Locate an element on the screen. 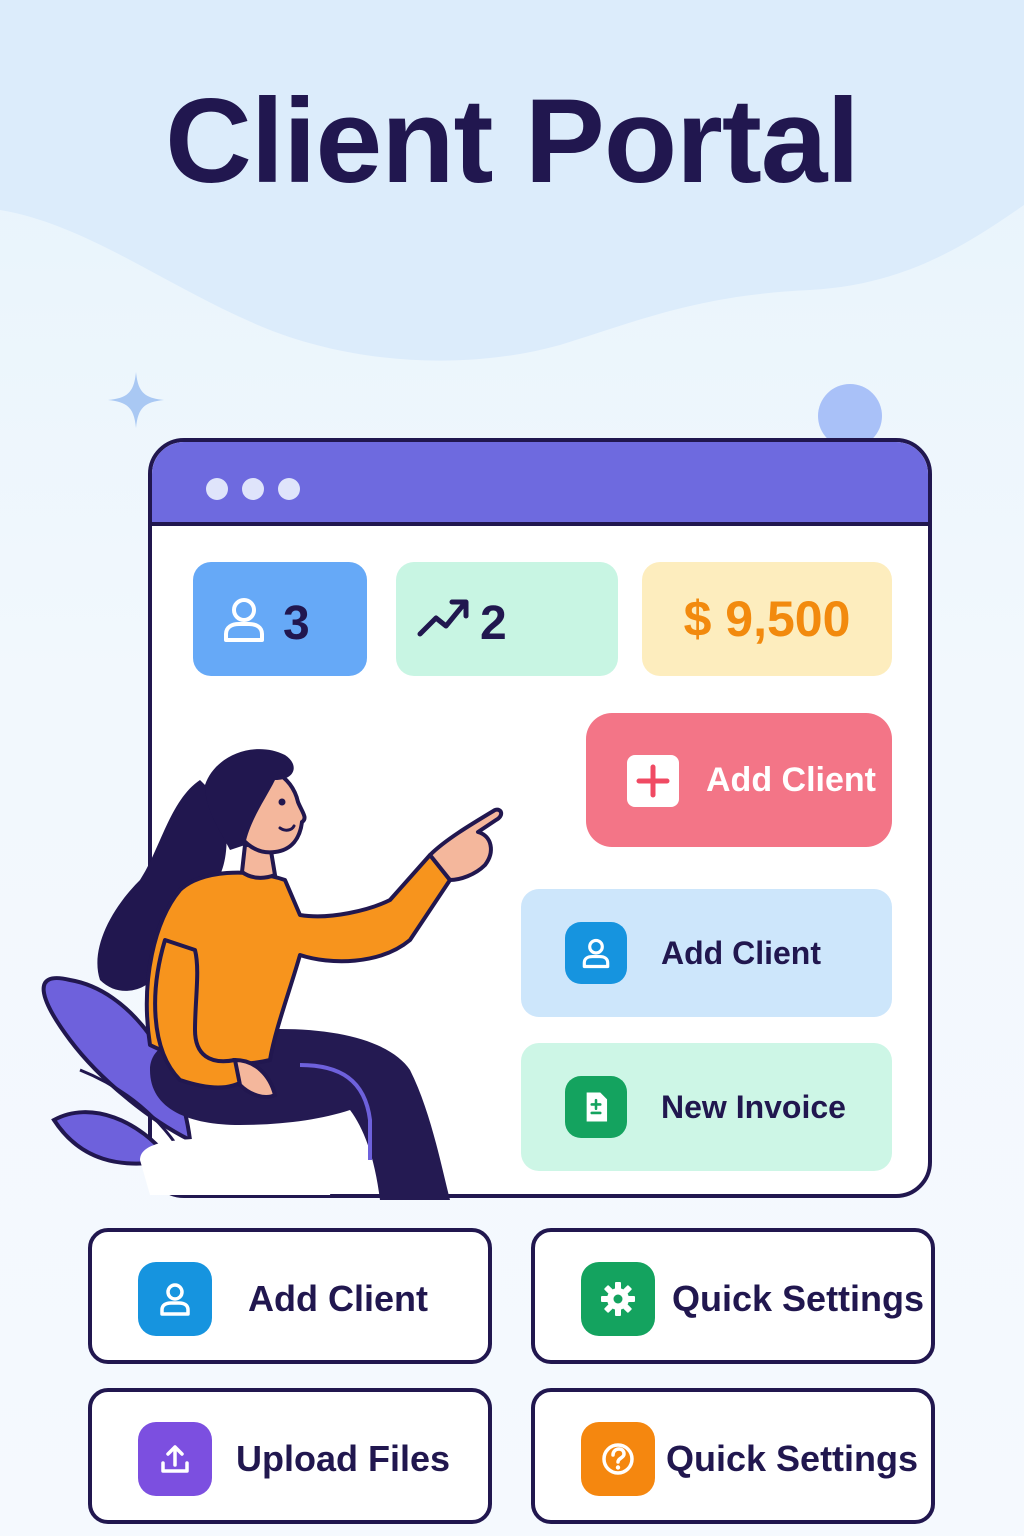  trend-up-icon is located at coordinates (443, 618).